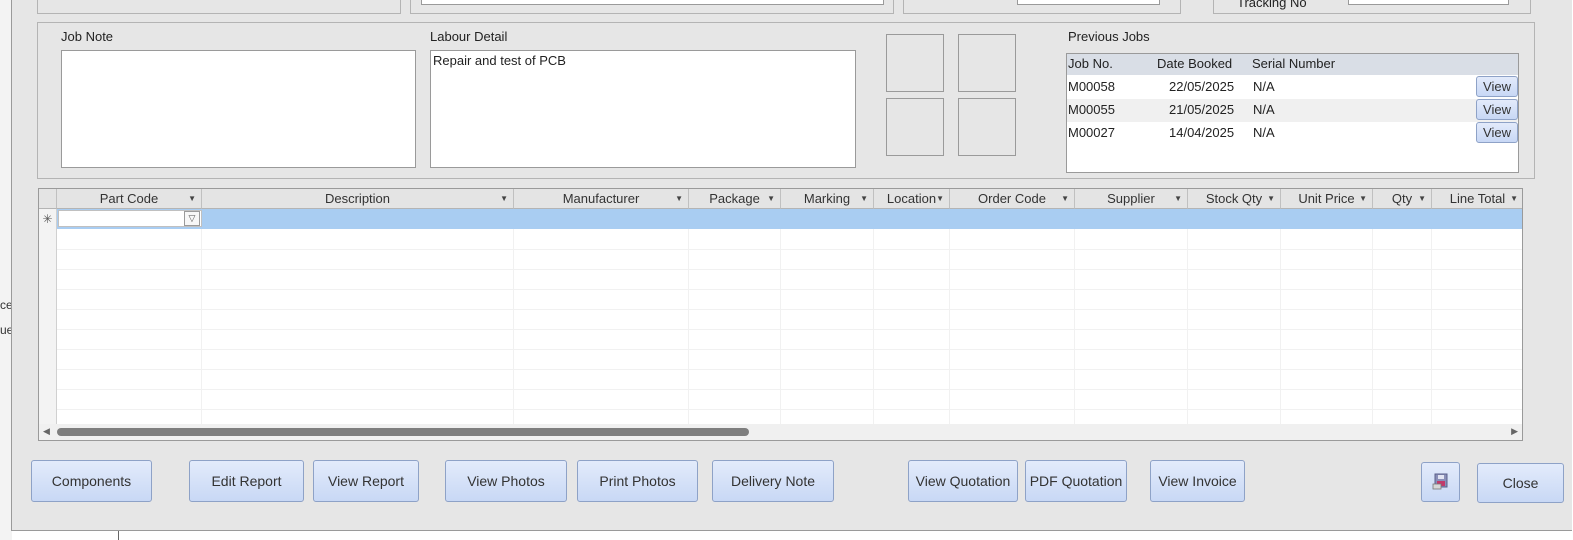 The height and width of the screenshot is (540, 1573). Describe the element at coordinates (403, 432) in the screenshot. I see `scrollbar-thumb` at that location.